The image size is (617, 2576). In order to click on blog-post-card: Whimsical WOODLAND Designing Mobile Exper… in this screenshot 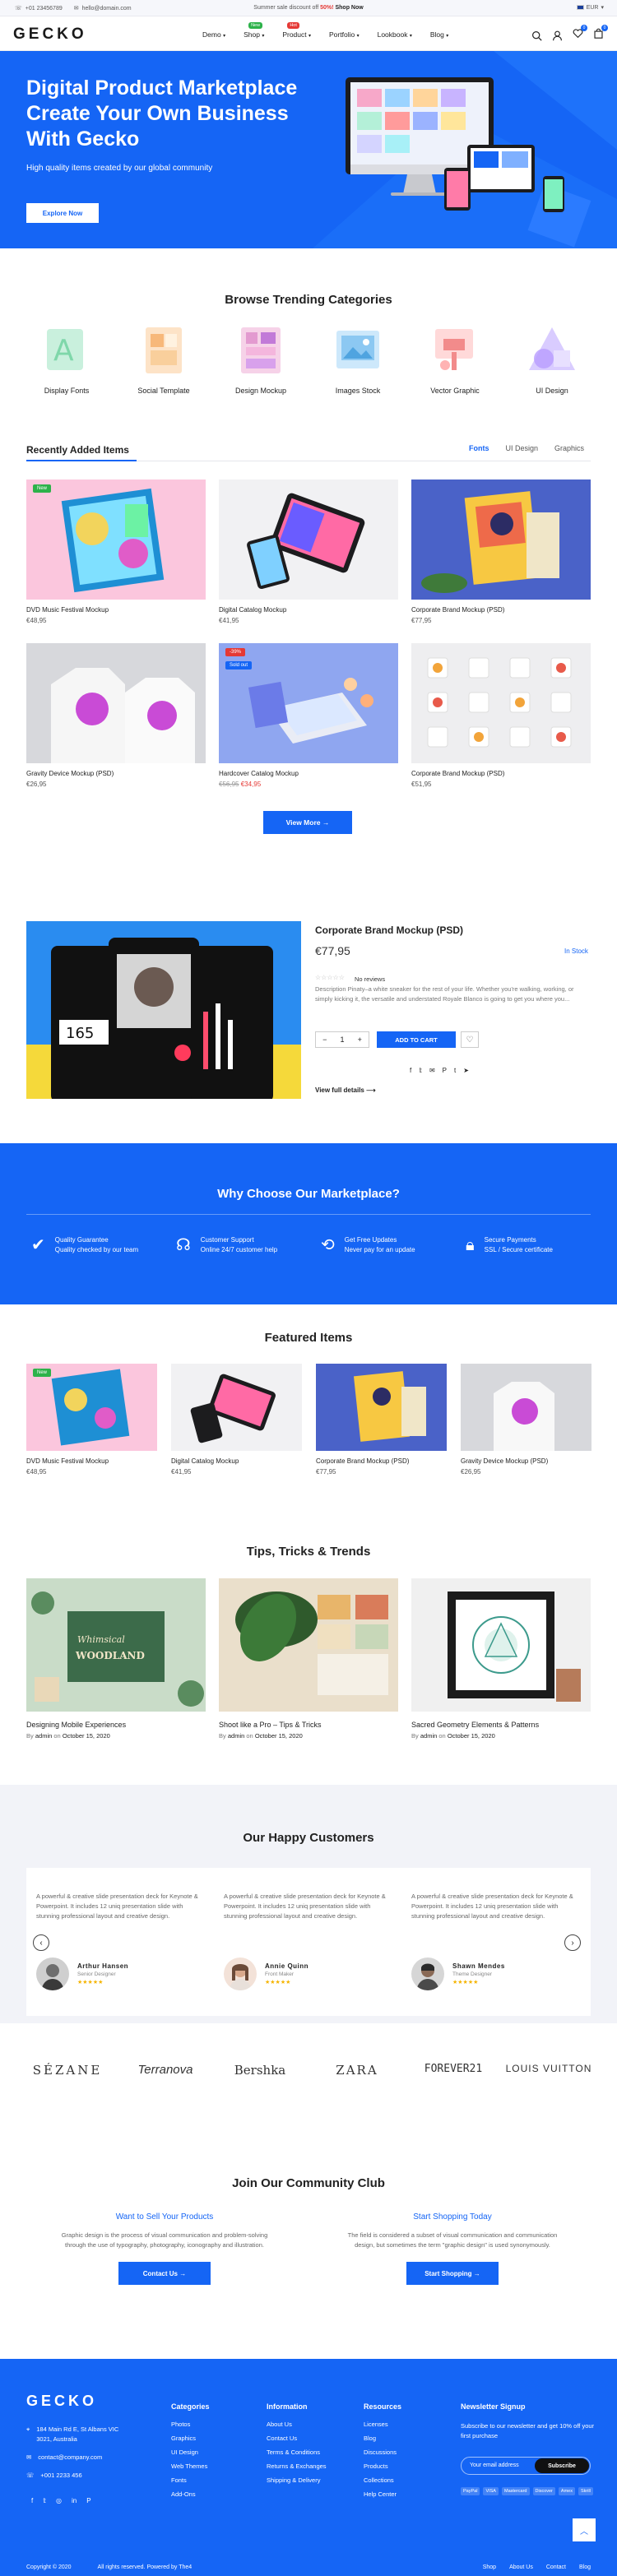, I will do `click(116, 1659)`.